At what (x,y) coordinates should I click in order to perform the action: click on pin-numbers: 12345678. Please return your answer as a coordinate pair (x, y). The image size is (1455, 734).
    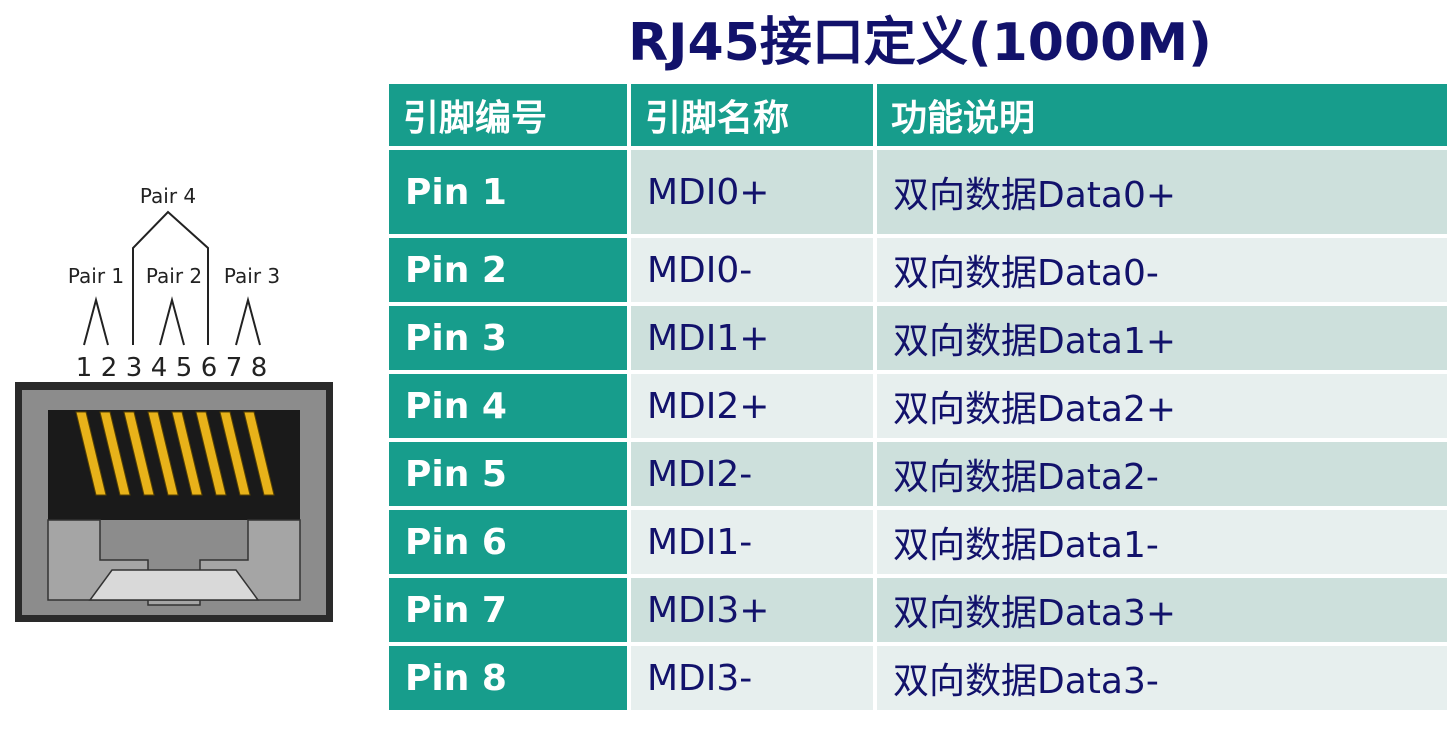
    Looking at the image, I should click on (172, 368).